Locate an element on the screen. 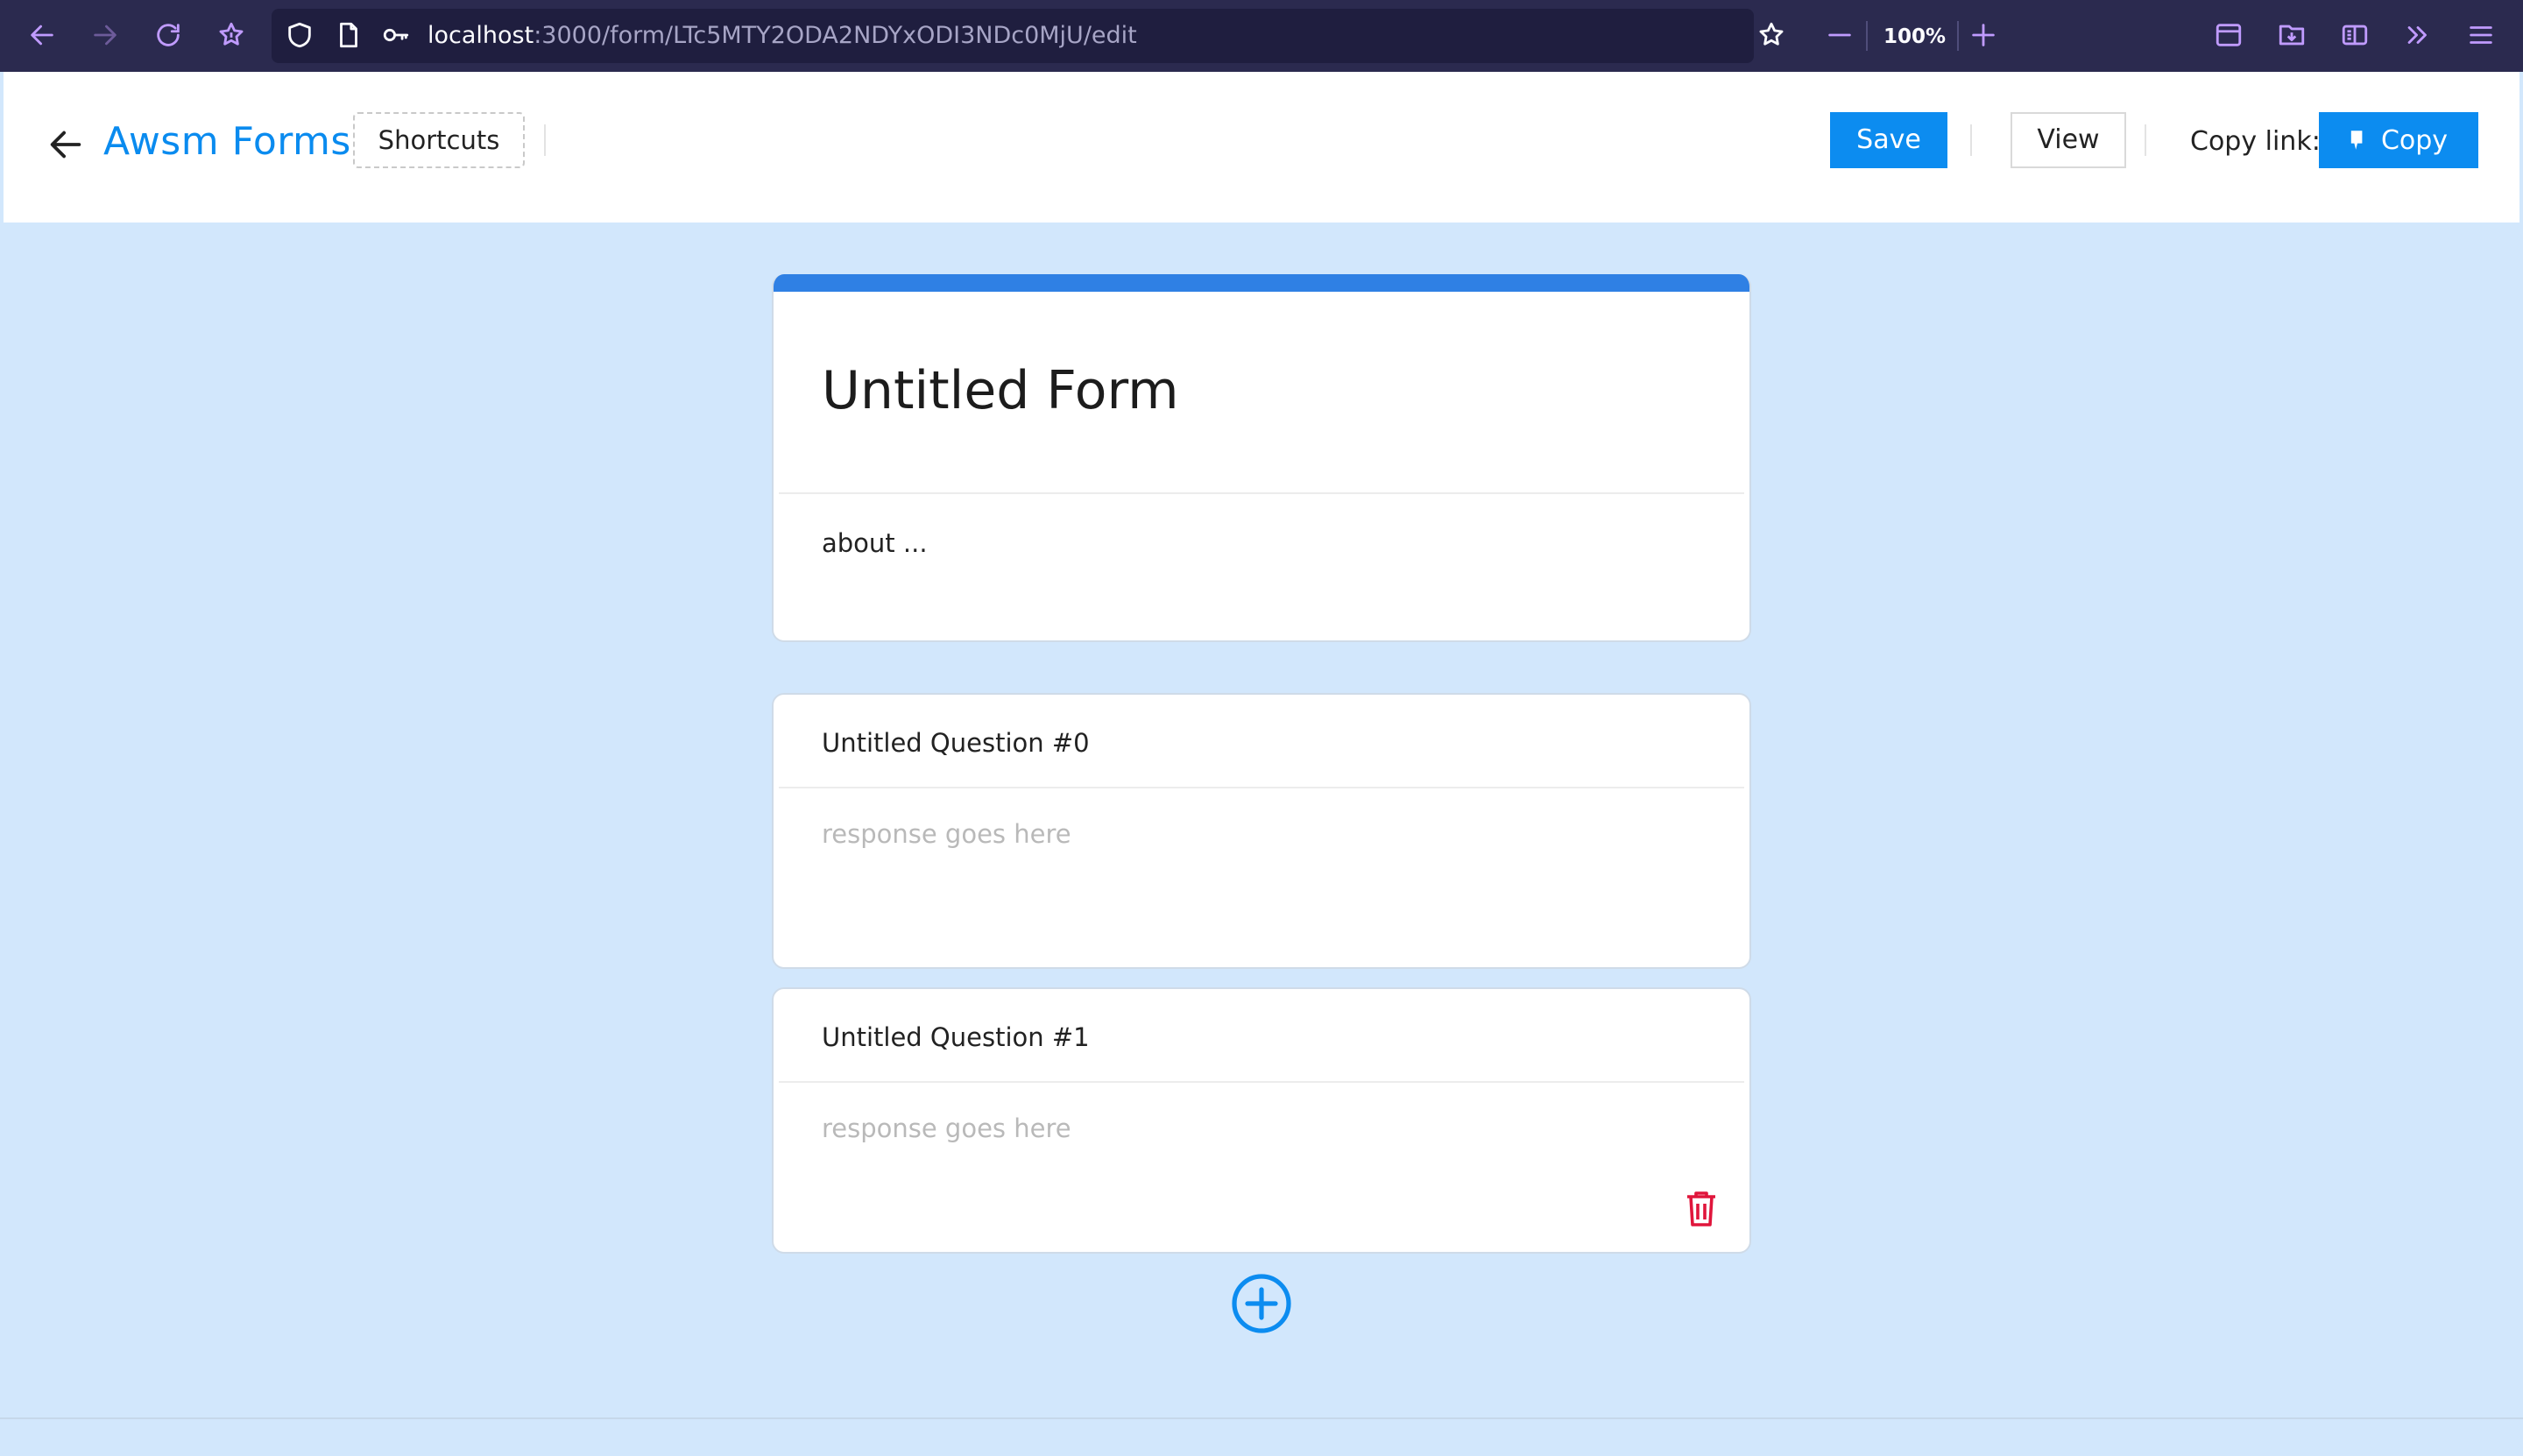 The height and width of the screenshot is (1456, 2523). shortcuts-button: Shortcuts is located at coordinates (439, 140).